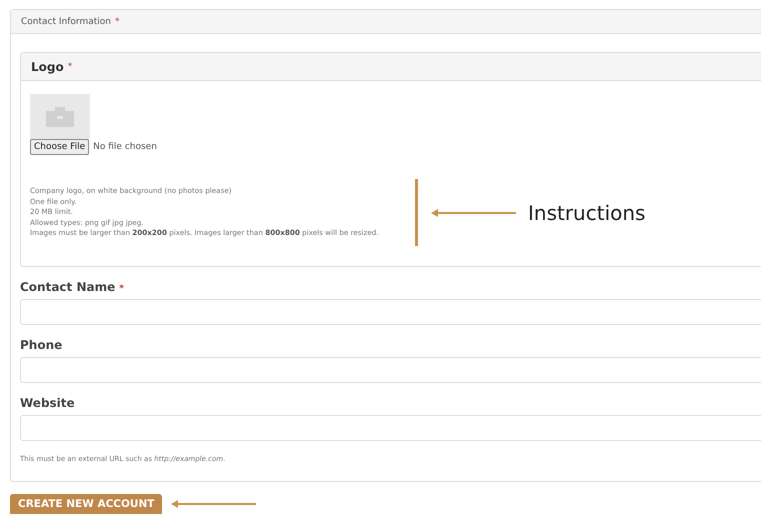  I want to click on bracket-line, so click(416, 212).